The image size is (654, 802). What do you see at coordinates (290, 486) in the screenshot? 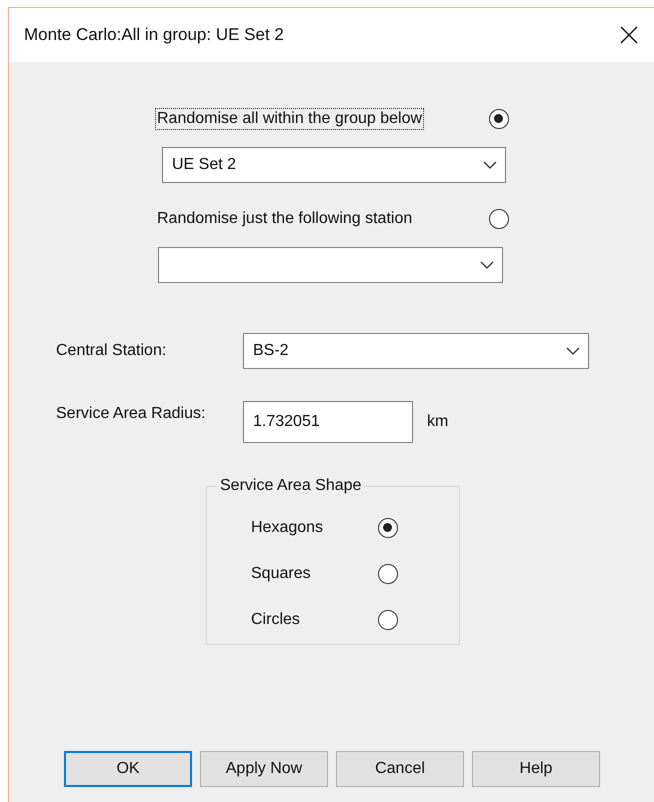
I see `group-title: Service Area Shape` at bounding box center [290, 486].